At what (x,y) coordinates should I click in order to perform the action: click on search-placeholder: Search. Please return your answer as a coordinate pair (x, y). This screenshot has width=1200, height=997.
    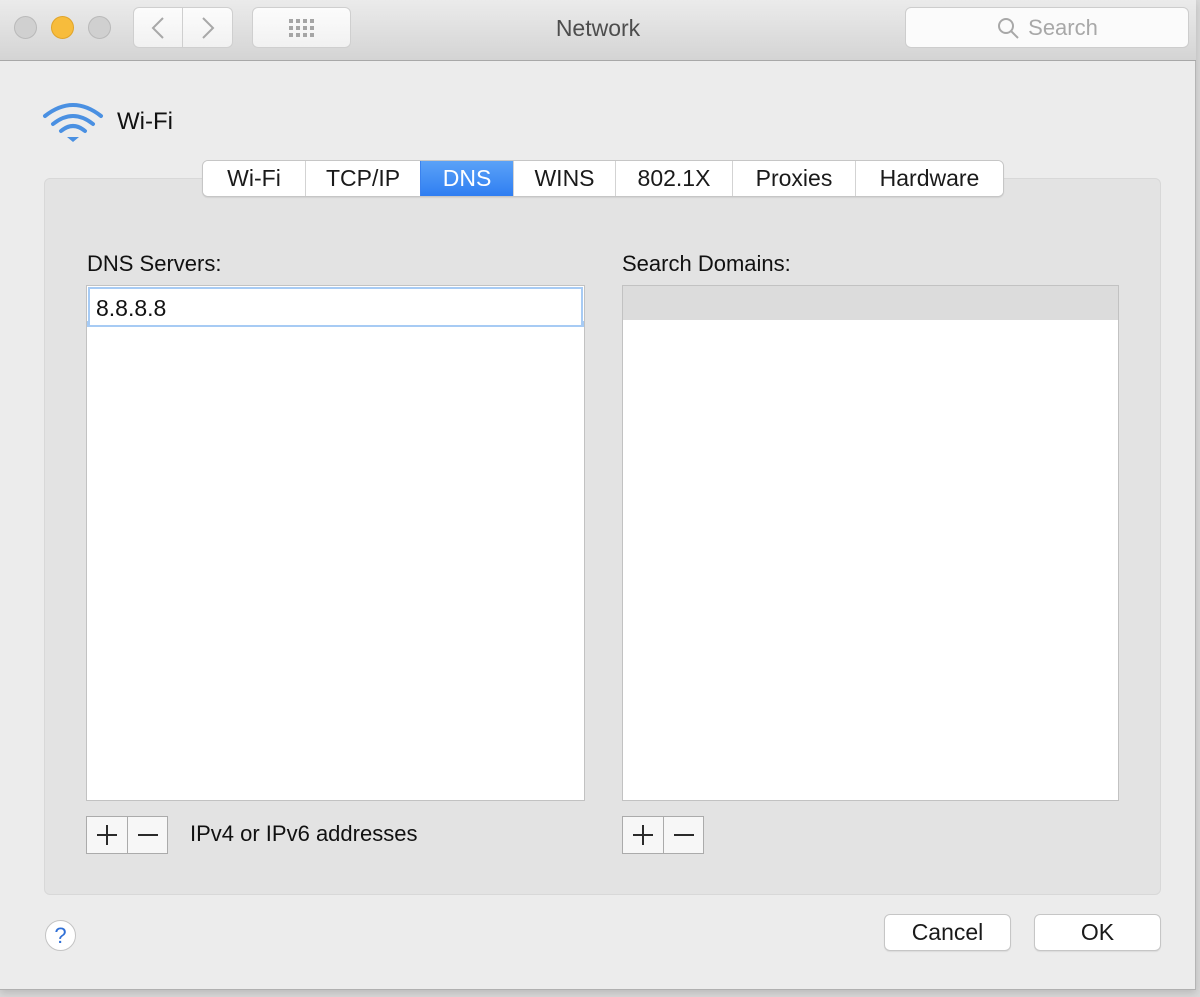
    Looking at the image, I should click on (1063, 27).